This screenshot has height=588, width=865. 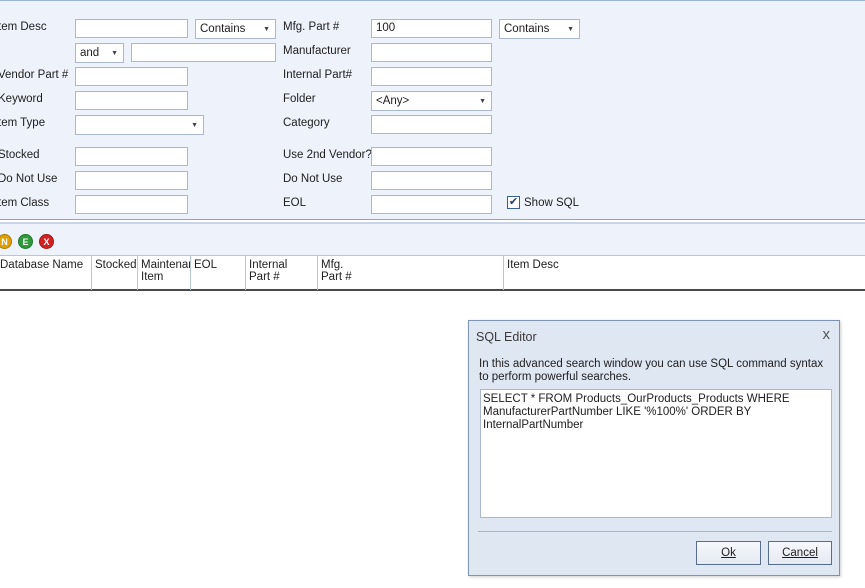 What do you see at coordinates (311, 27) in the screenshot?
I see `label-mfg-part: Mfg. Part #` at bounding box center [311, 27].